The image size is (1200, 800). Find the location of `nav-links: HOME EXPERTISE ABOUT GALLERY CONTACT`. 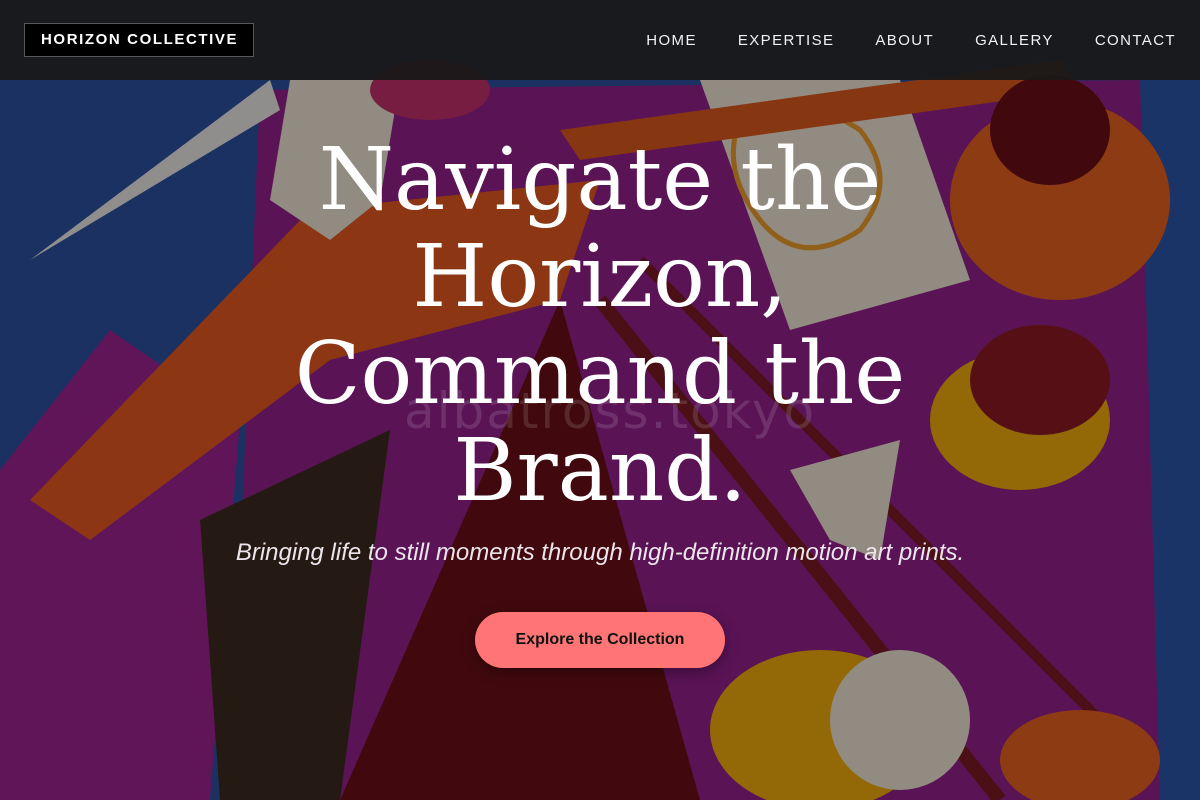

nav-links: HOME EXPERTISE ABOUT GALLERY CONTACT is located at coordinates (911, 40).